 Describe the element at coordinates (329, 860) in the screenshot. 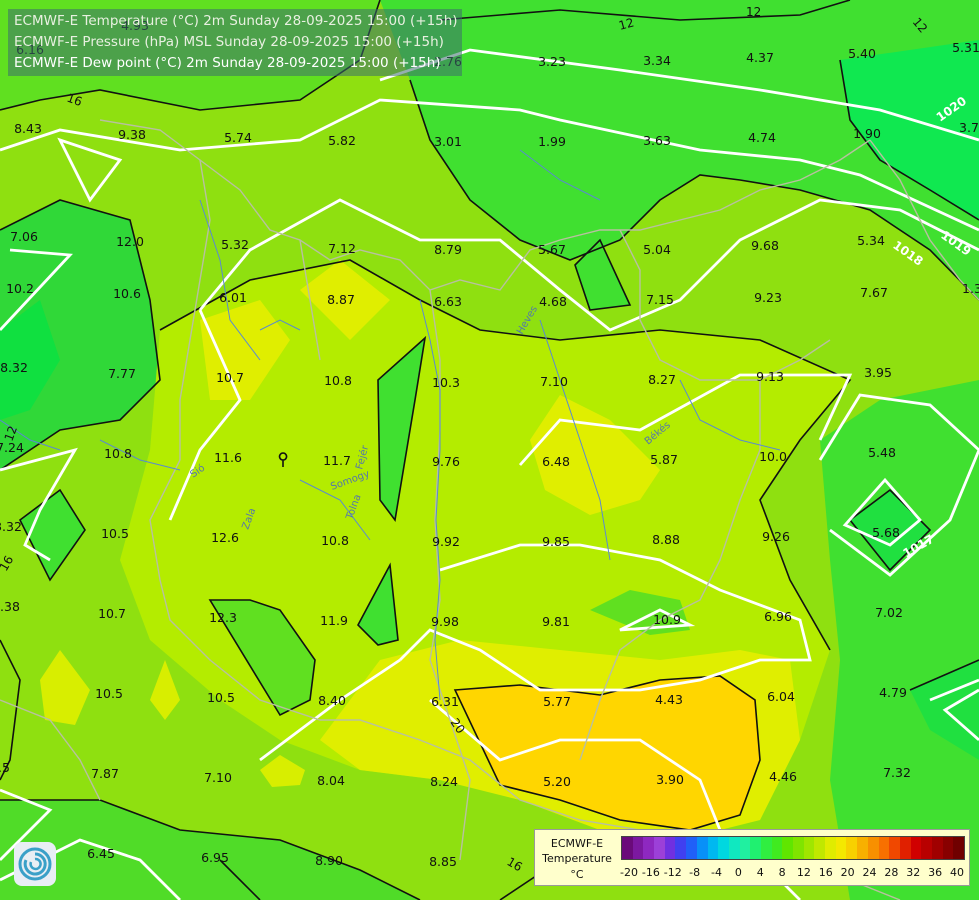

I see `dew-point-value: 8.90` at that location.